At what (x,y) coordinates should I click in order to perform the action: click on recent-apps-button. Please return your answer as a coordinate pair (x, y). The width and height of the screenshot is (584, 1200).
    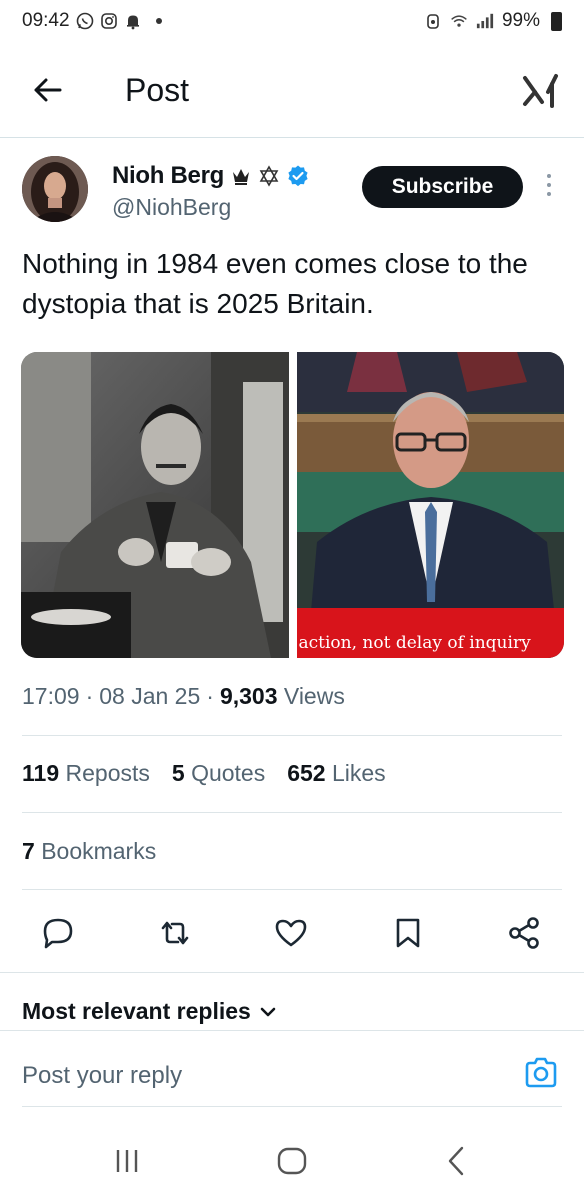
    Looking at the image, I should click on (127, 1161).